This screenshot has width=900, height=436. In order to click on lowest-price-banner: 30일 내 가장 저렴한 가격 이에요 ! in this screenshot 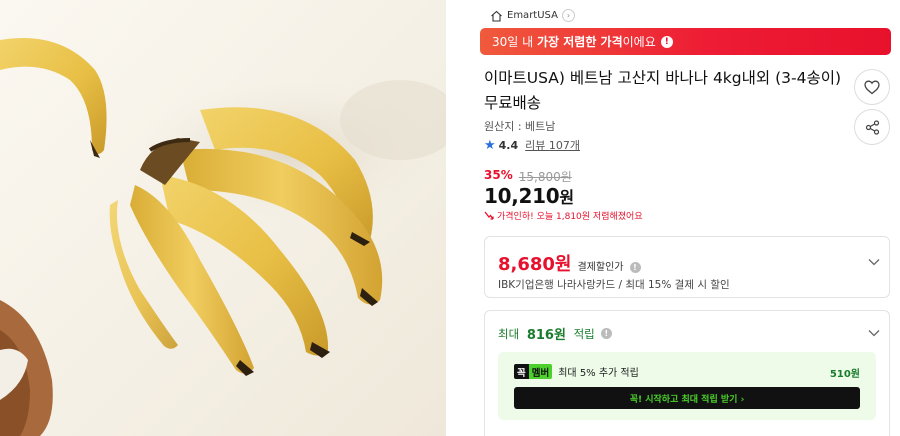, I will do `click(685, 41)`.